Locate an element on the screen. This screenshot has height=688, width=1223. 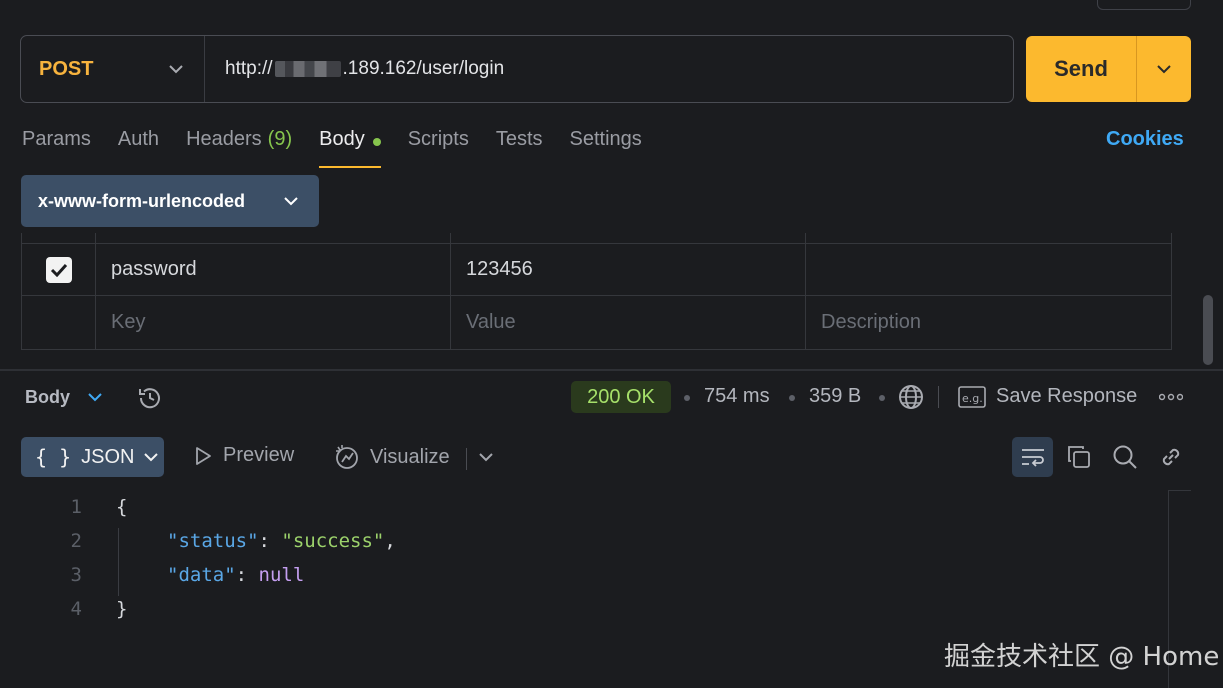
send-button-group: Send is located at coordinates (1108, 69).